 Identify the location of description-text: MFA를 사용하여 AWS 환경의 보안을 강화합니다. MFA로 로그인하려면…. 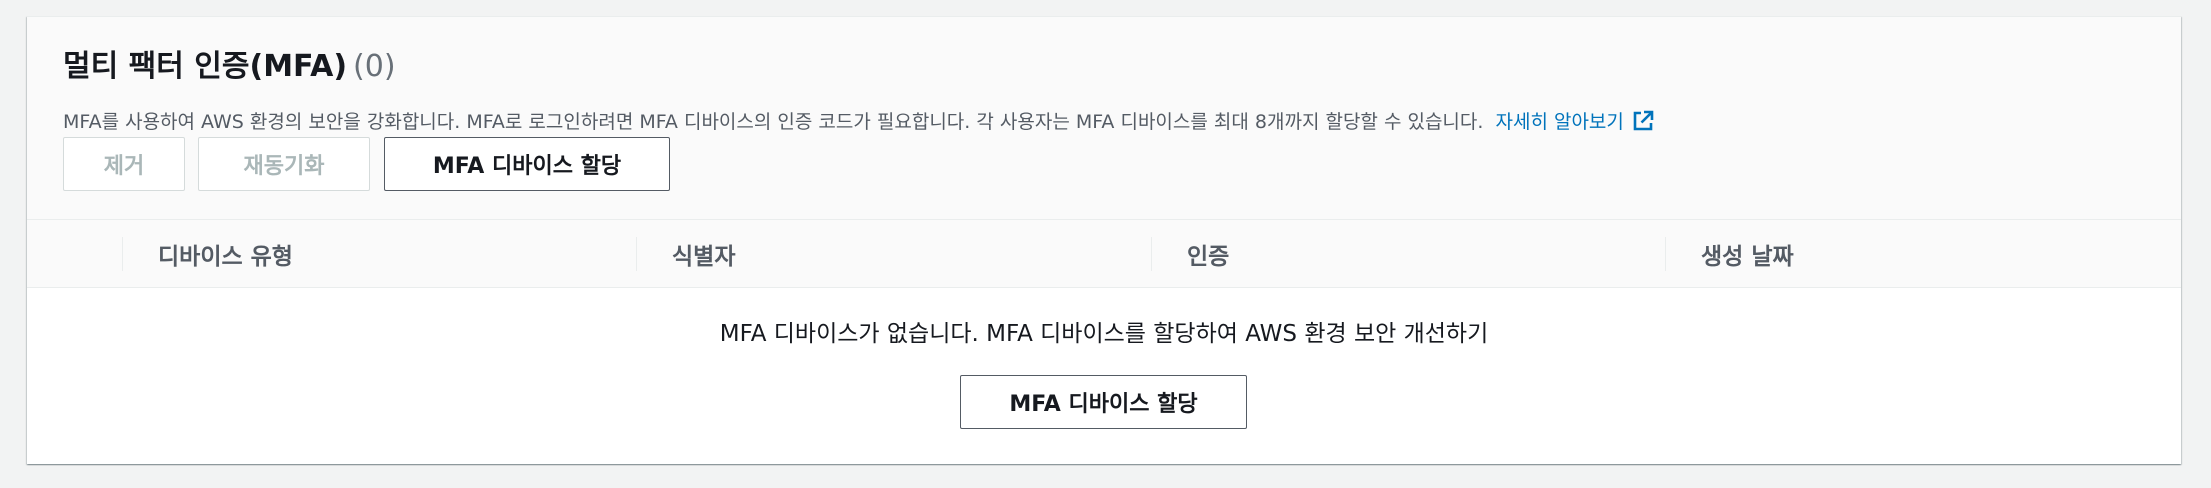
(773, 122).